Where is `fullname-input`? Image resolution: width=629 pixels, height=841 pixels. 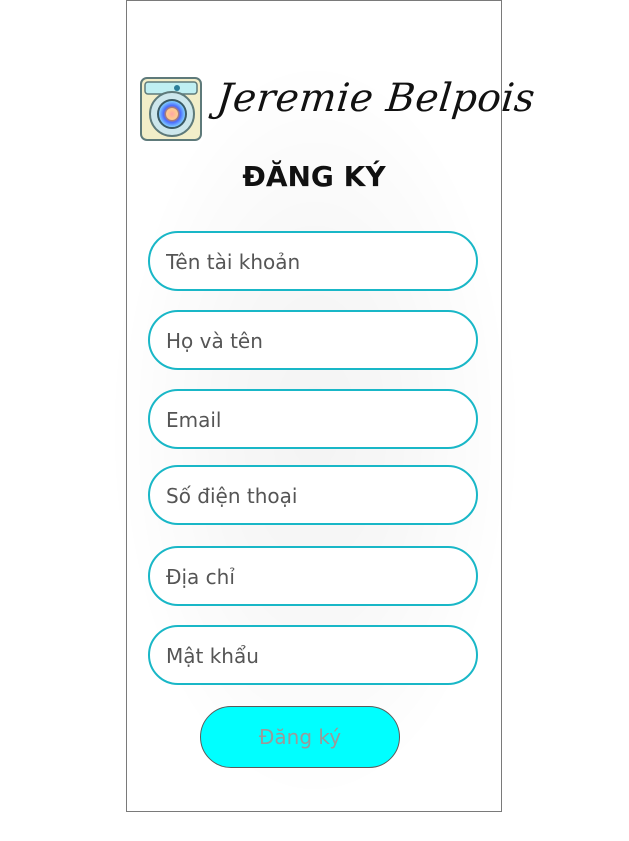 fullname-input is located at coordinates (316, 341).